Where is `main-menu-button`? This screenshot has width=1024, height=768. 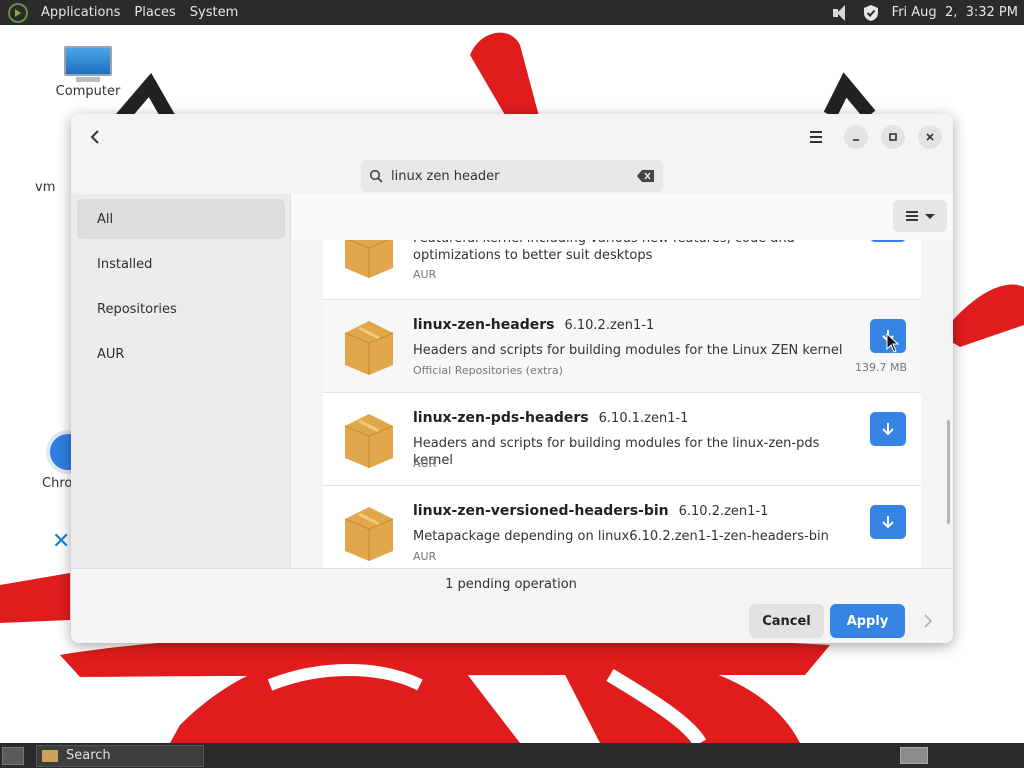
main-menu-button is located at coordinates (816, 137).